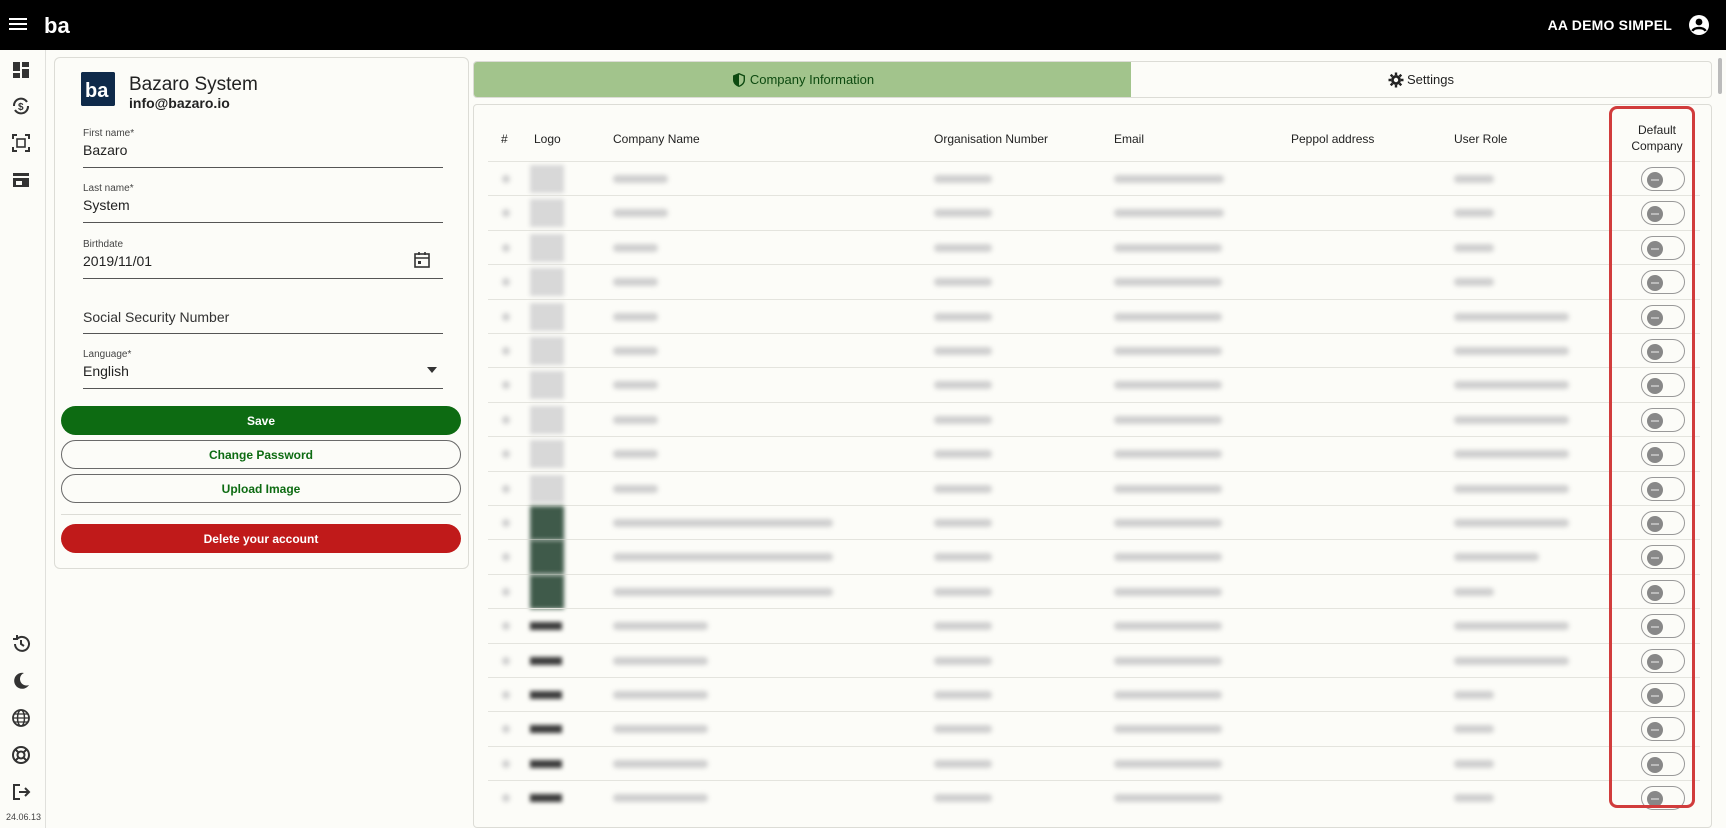 The height and width of the screenshot is (828, 1726). Describe the element at coordinates (1421, 79) in the screenshot. I see `tab-settings: Settings` at that location.